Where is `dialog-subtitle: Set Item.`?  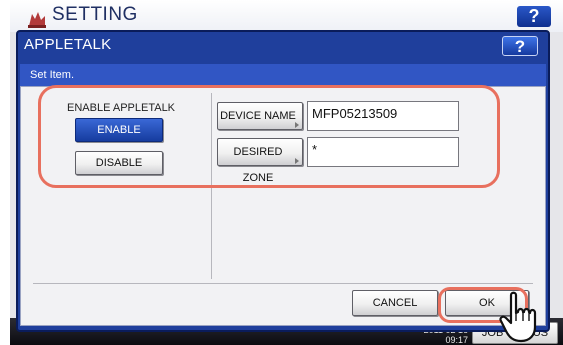
dialog-subtitle: Set Item. is located at coordinates (283, 75).